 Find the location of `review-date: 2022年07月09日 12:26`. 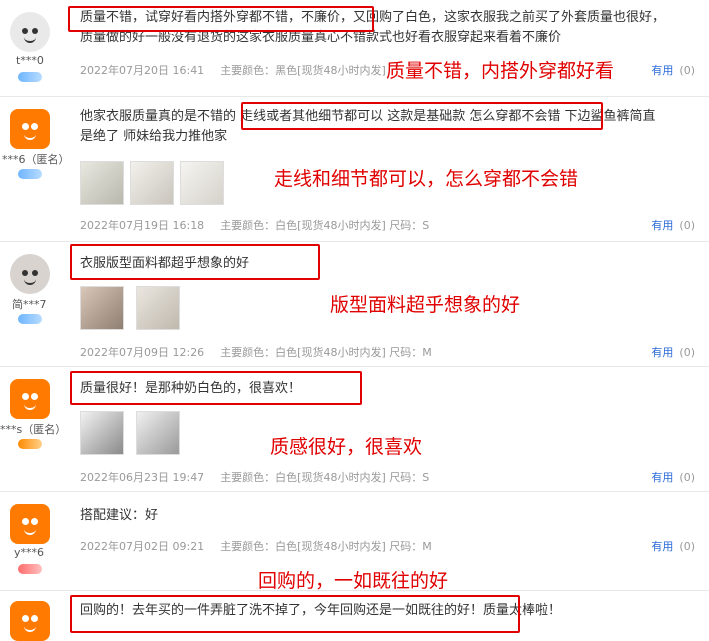

review-date: 2022年07月09日 12:26 is located at coordinates (142, 352).